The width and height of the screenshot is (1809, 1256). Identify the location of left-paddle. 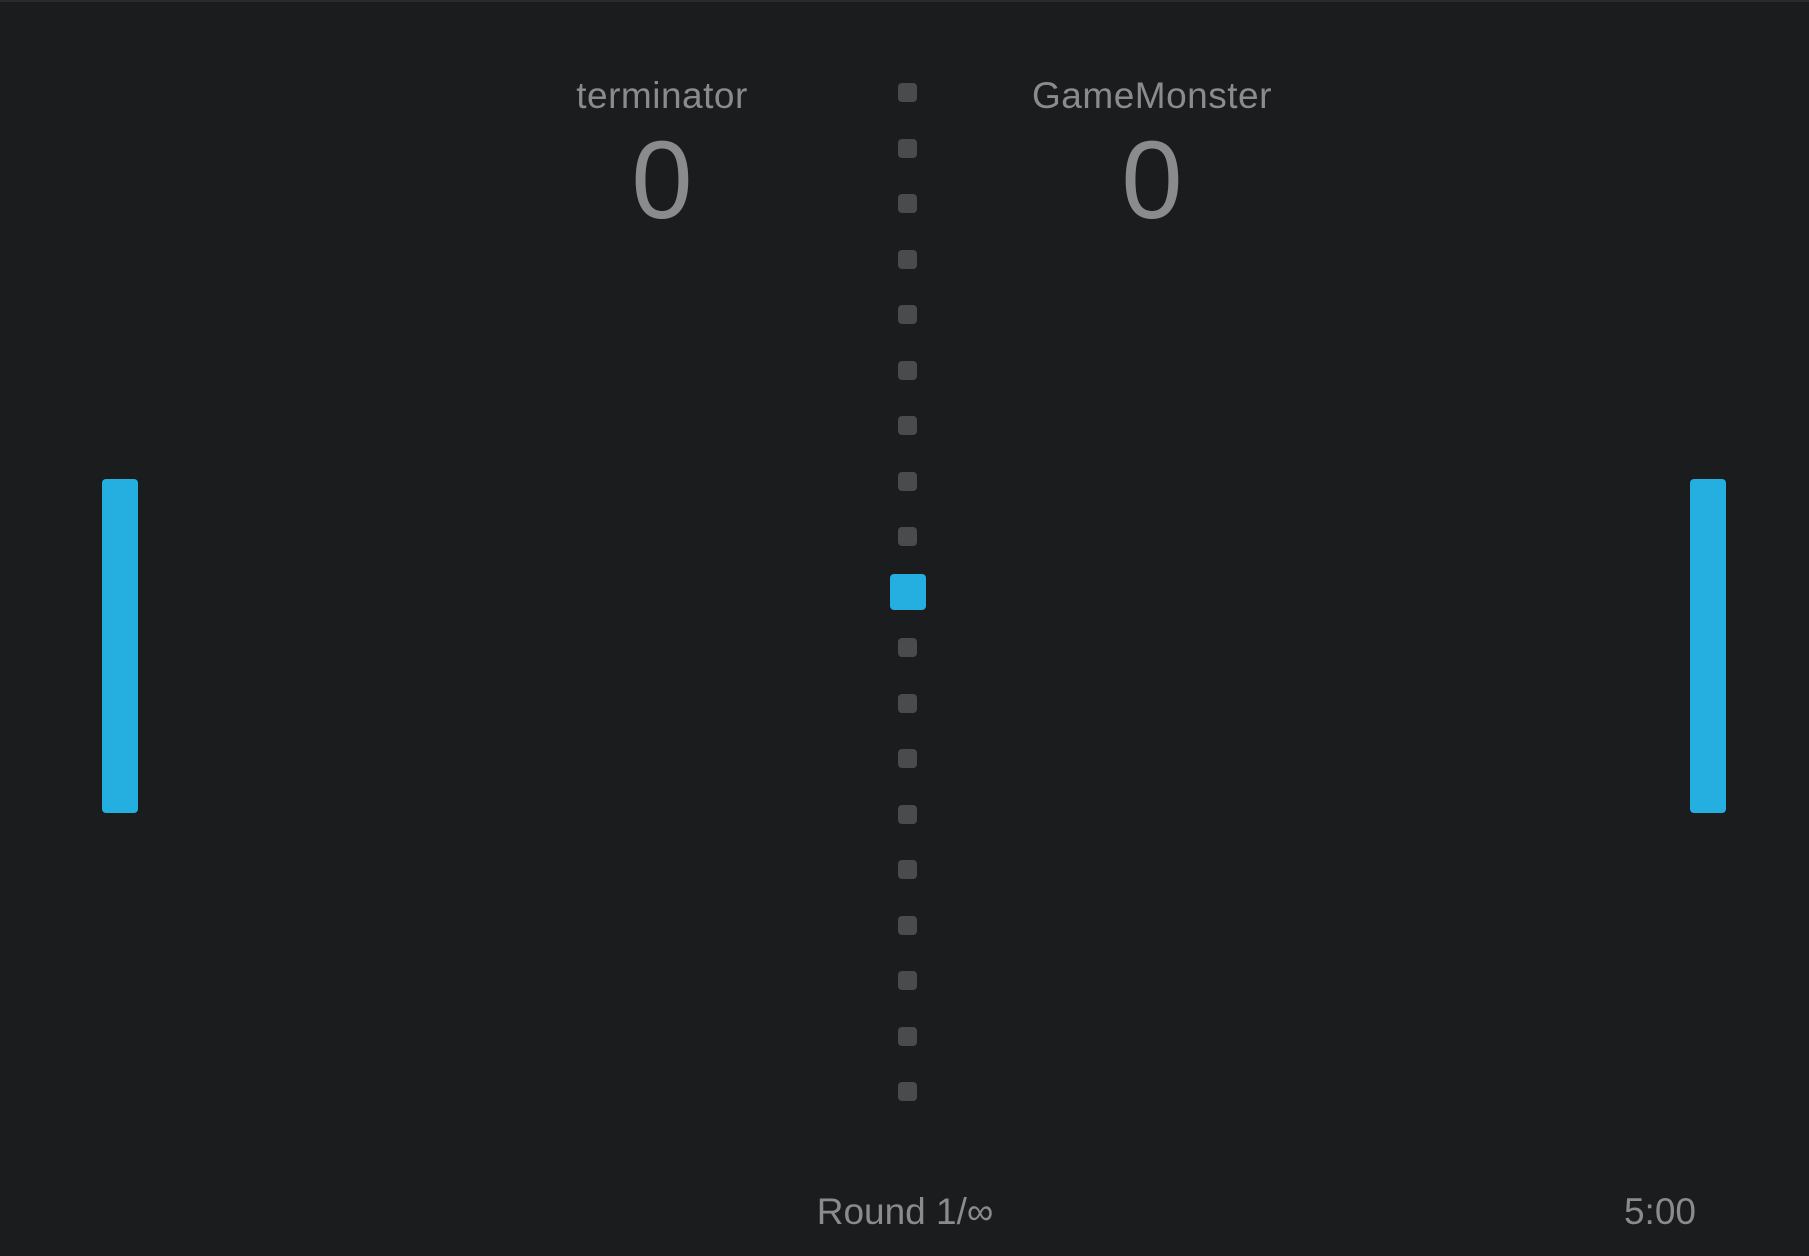
(120, 646).